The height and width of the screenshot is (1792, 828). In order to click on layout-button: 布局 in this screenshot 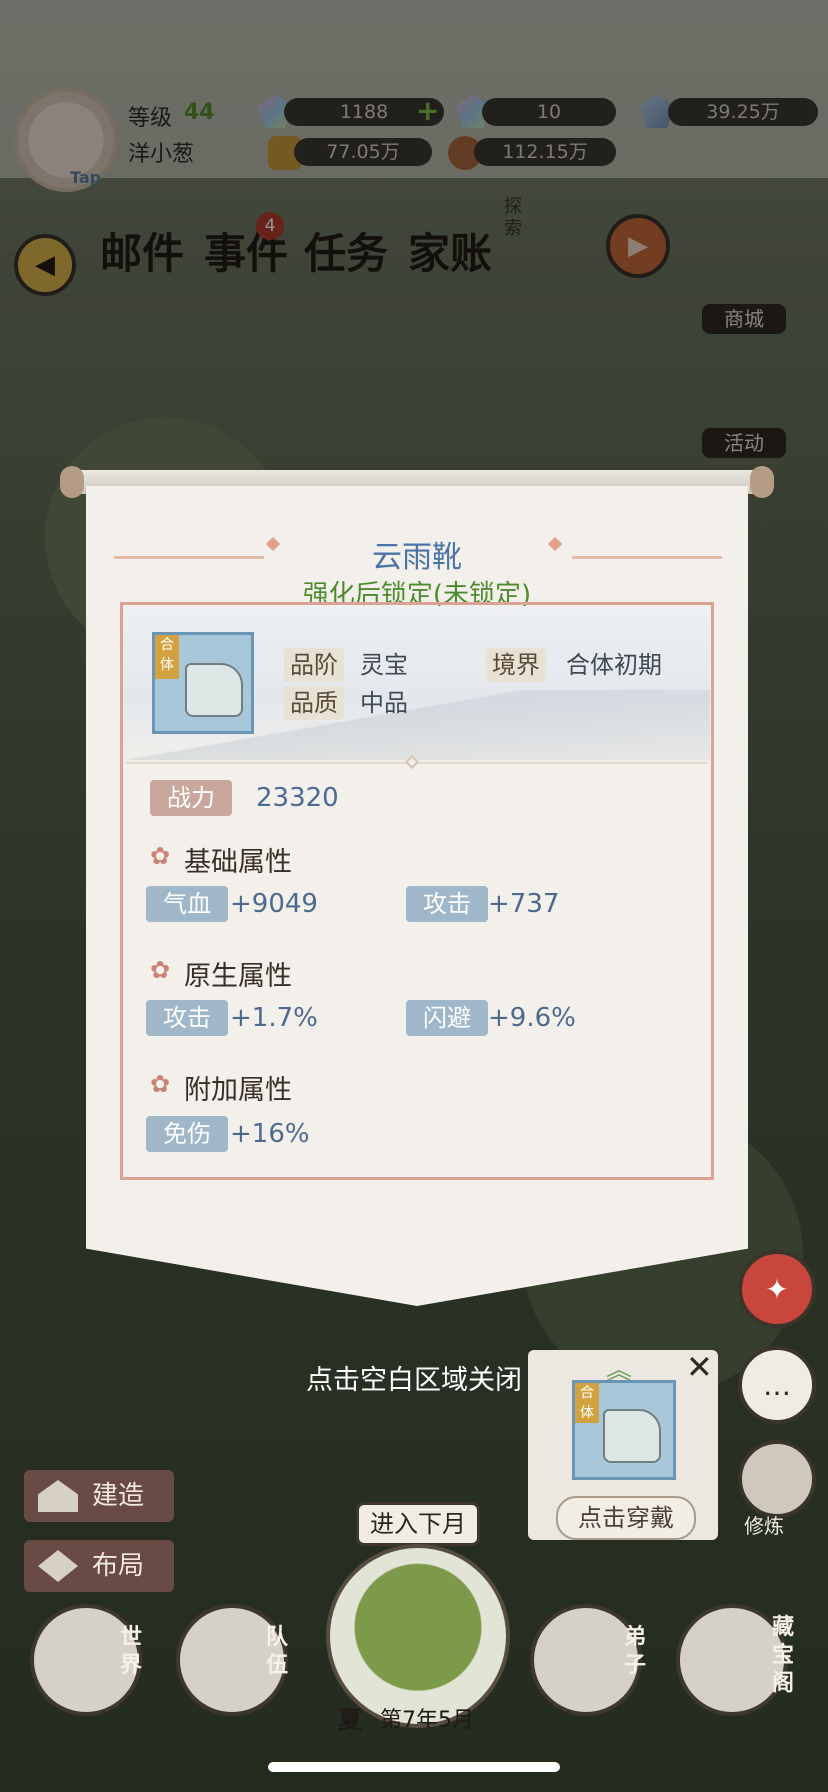, I will do `click(99, 1566)`.